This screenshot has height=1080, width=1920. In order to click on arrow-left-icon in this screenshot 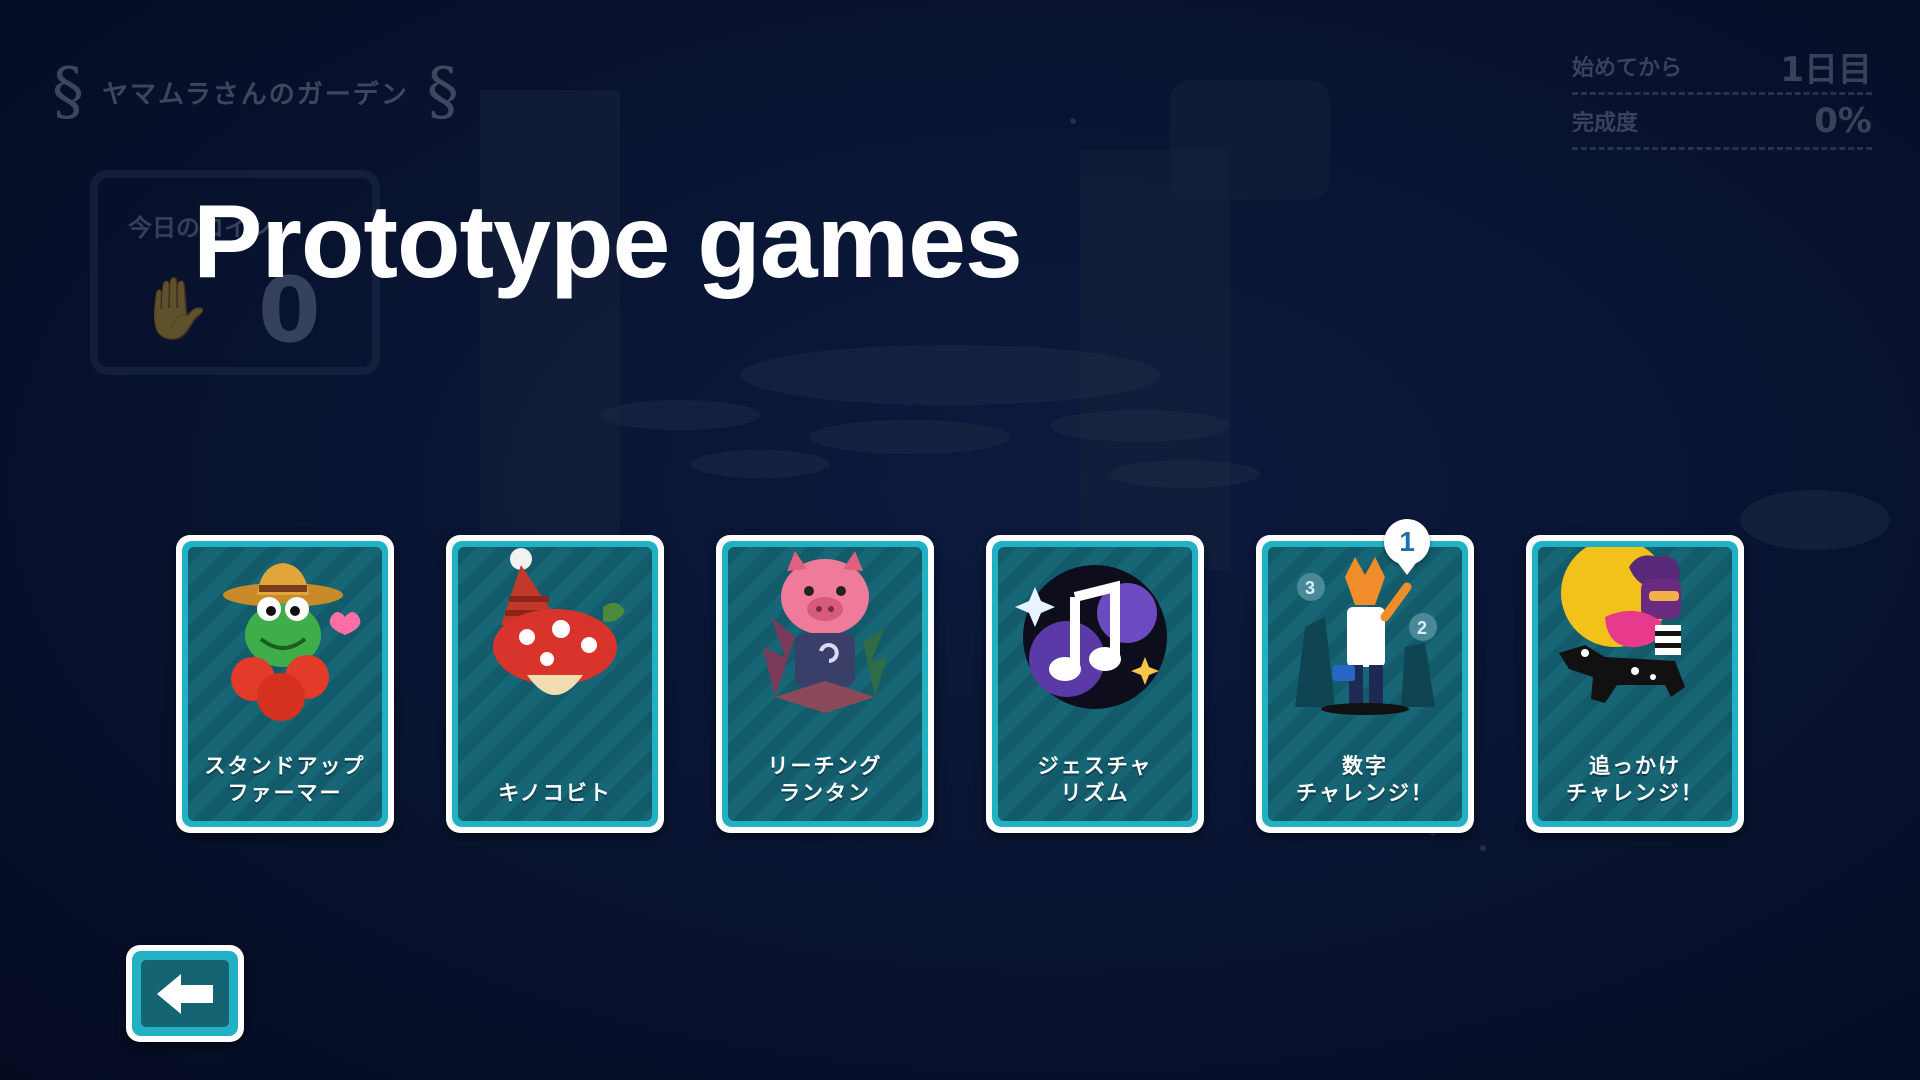, I will do `click(185, 993)`.